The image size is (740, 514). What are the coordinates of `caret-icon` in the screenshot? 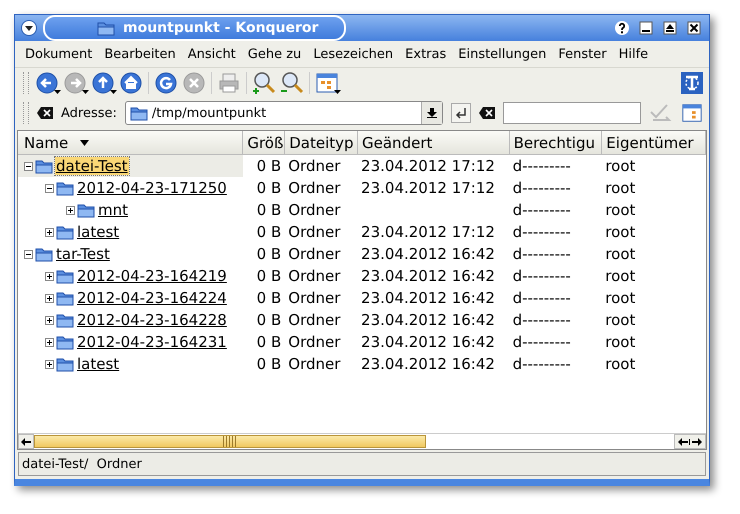 It's located at (29, 28).